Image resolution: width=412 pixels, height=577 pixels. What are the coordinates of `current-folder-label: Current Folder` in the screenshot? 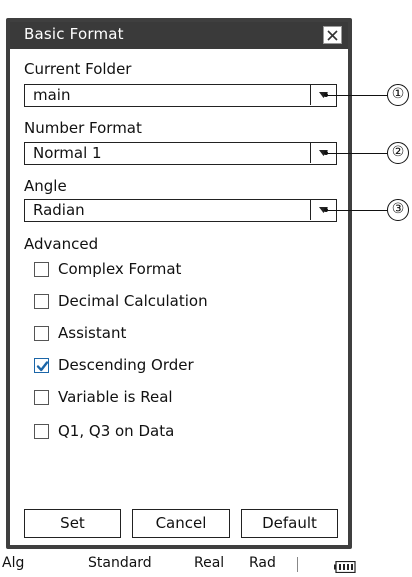 It's located at (78, 69).